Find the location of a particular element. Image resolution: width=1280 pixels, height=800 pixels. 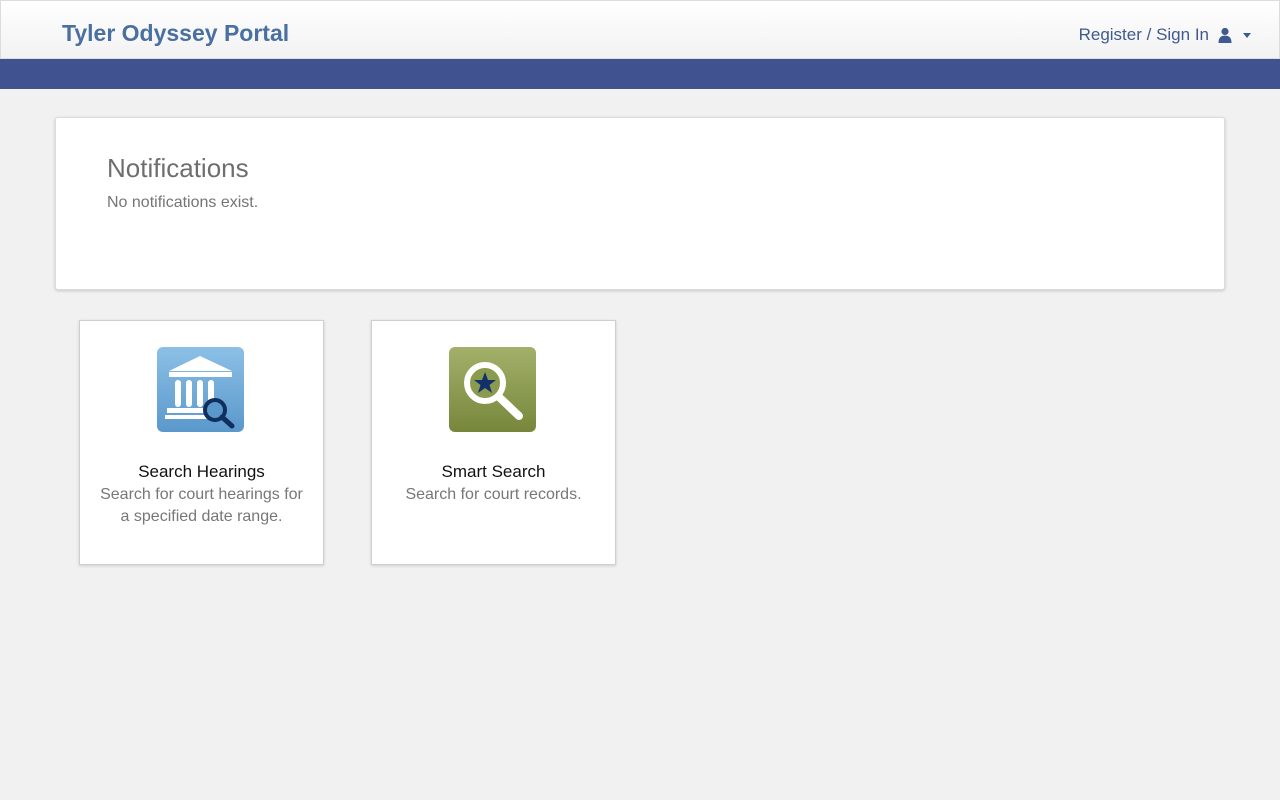

register-sign-in-menu: Register / Sign In is located at coordinates (1165, 35).